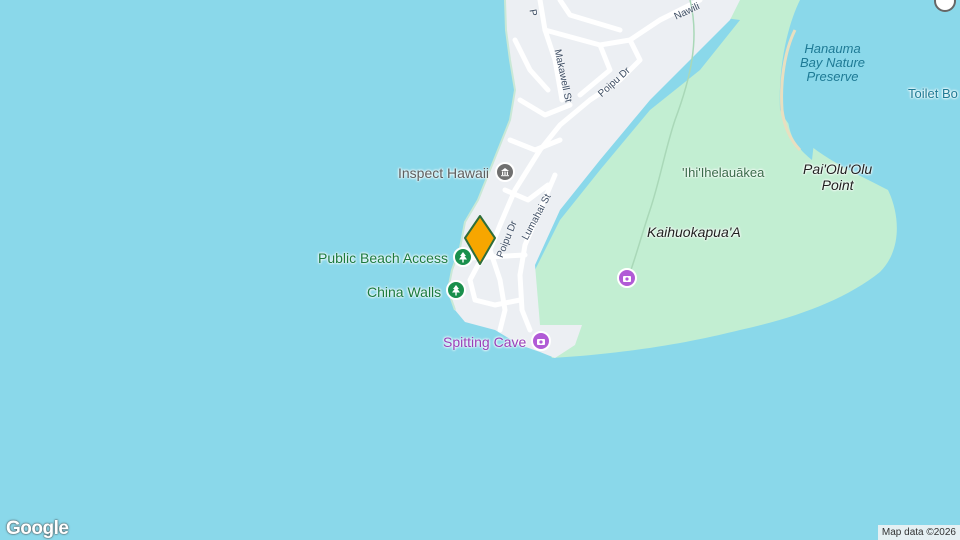 This screenshot has width=960, height=540. Describe the element at coordinates (694, 232) in the screenshot. I see `kaihuokapua-label: Kaihuokapua'A` at that location.